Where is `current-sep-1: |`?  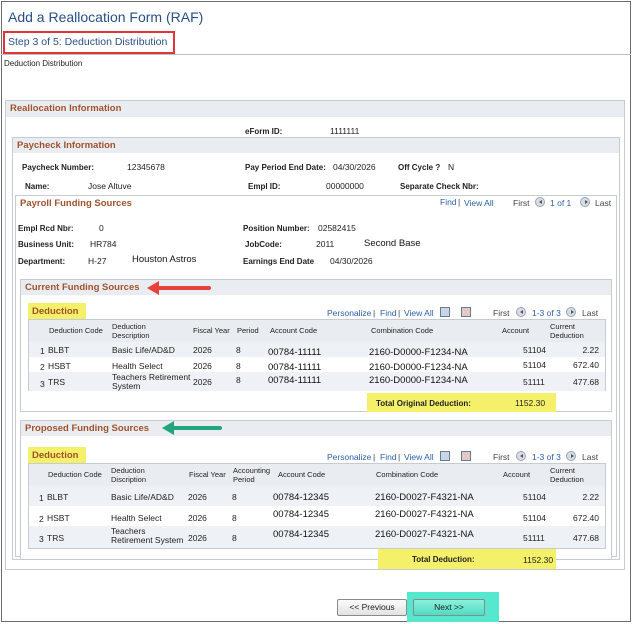
current-sep-1: | is located at coordinates (374, 313).